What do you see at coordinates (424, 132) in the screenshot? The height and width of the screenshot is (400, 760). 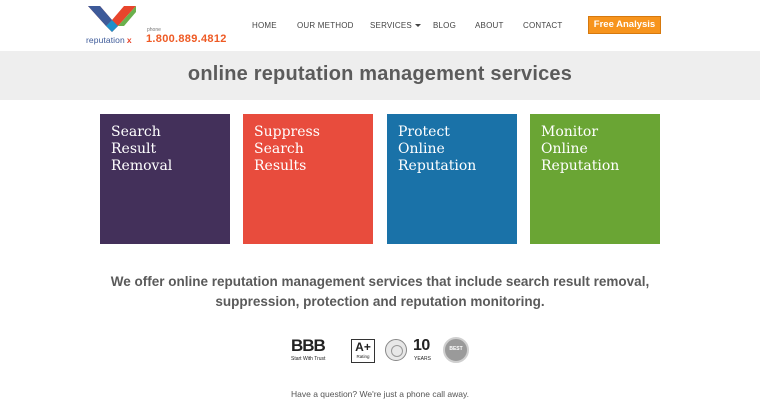 I see `tile-line: Protect` at bounding box center [424, 132].